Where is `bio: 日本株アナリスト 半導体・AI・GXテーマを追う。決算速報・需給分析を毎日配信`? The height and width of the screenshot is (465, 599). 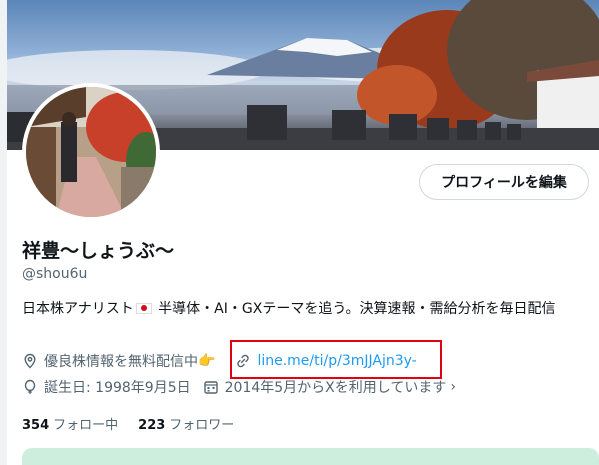 bio: 日本株アナリスト 半導体・AI・GXテーマを追う。決算速報・需給分析を毎日配信 is located at coordinates (304, 309).